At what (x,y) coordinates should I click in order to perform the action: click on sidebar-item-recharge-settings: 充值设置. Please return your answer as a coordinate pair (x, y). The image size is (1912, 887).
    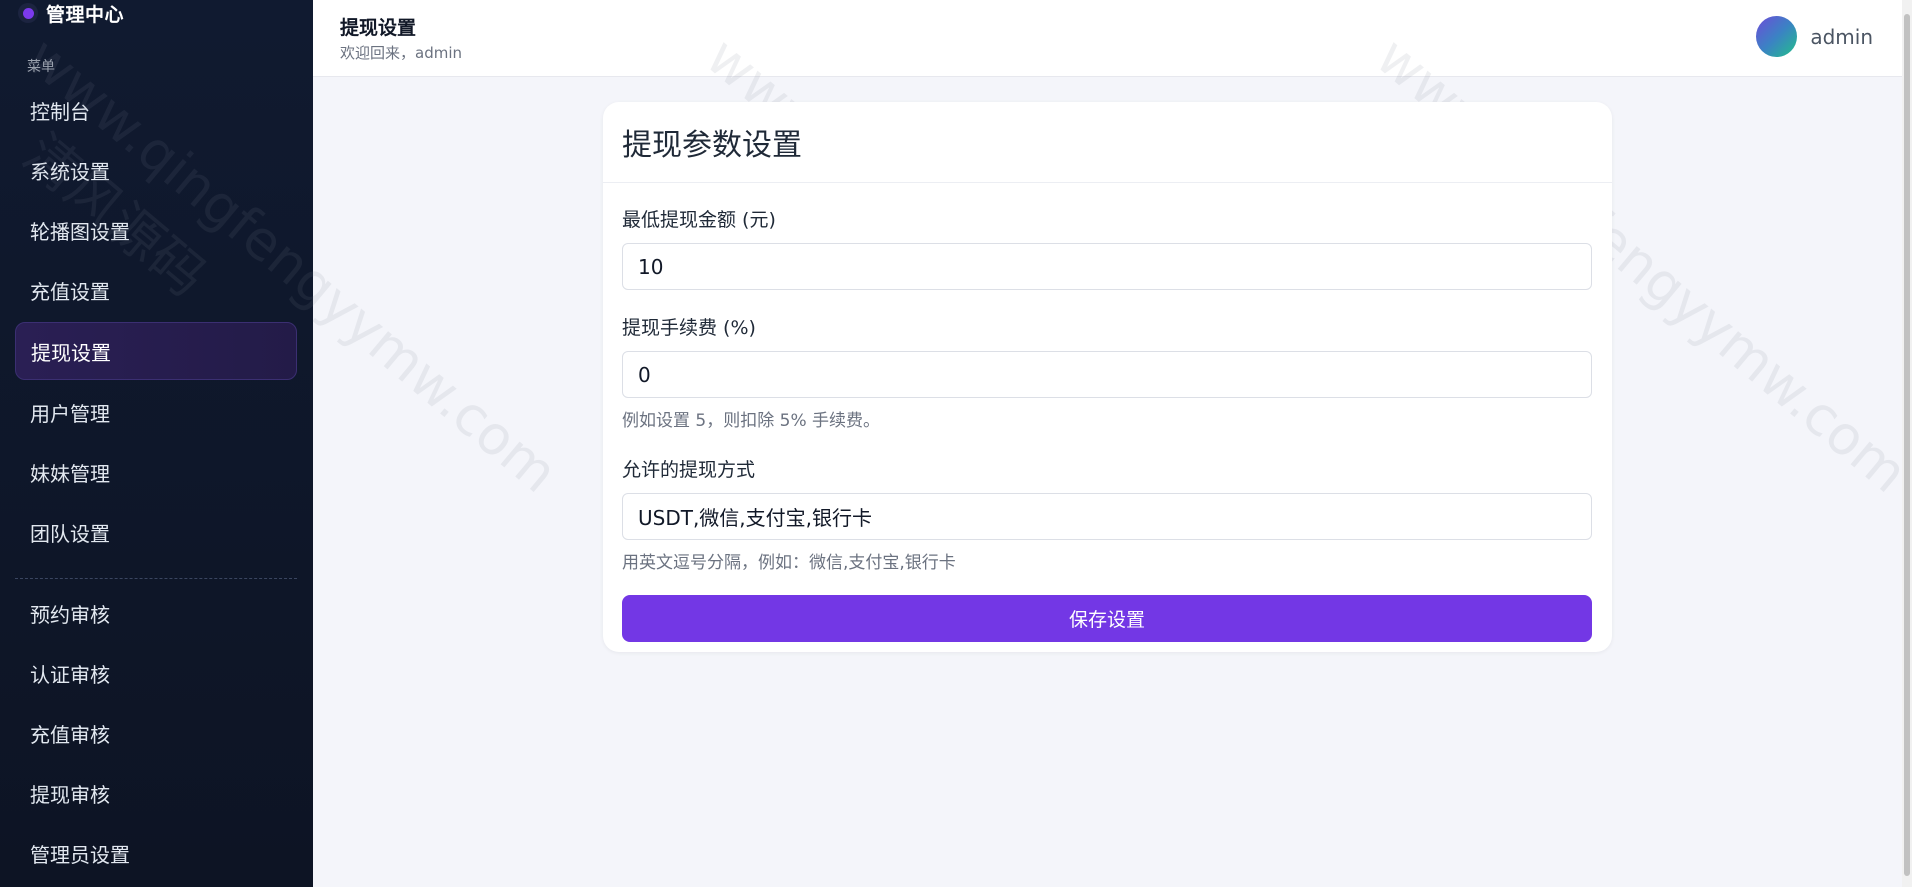
    Looking at the image, I should click on (156, 290).